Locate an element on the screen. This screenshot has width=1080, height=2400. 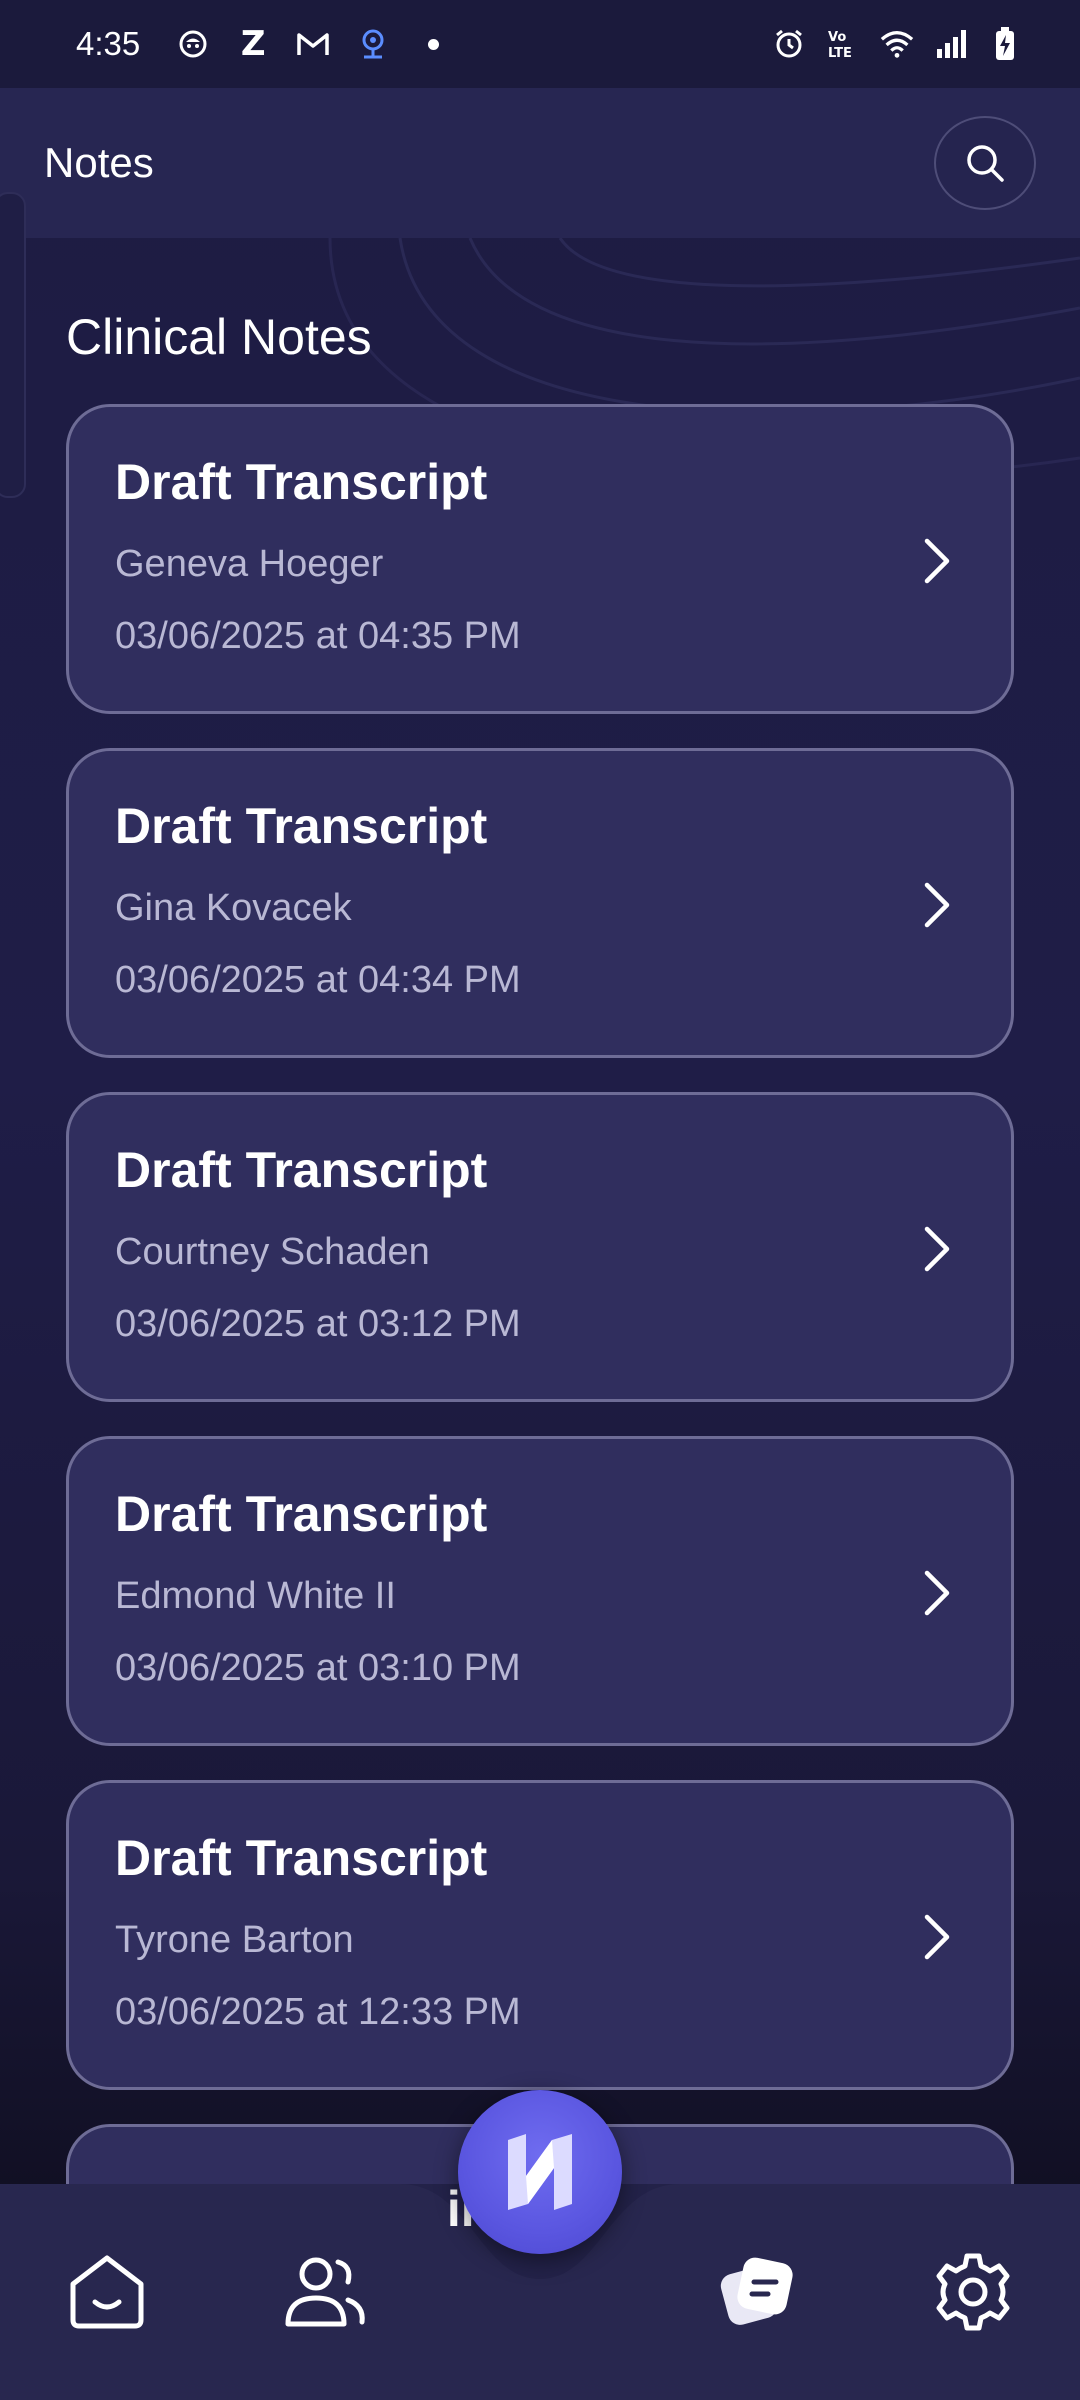
z-icon: Z is located at coordinates (253, 44).